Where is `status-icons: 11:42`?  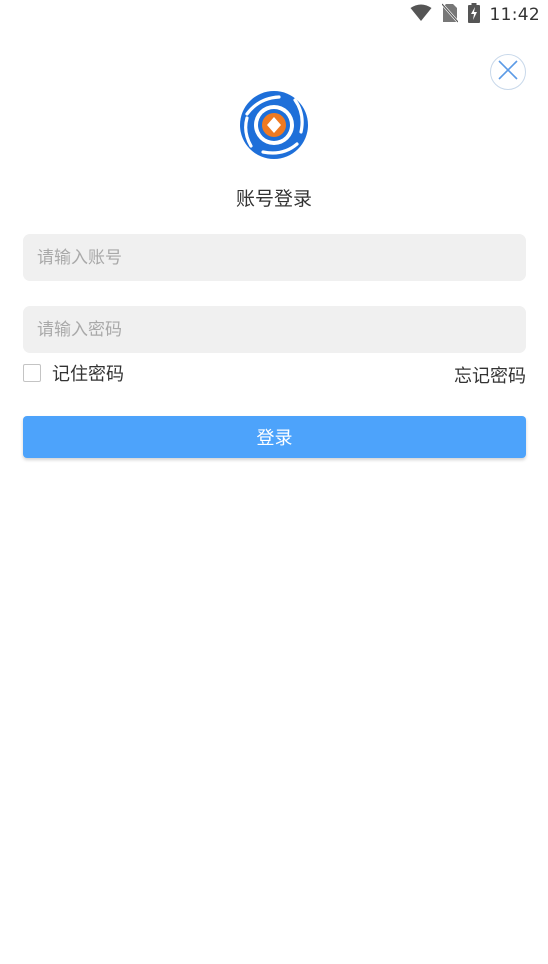 status-icons: 11:42 is located at coordinates (475, 15).